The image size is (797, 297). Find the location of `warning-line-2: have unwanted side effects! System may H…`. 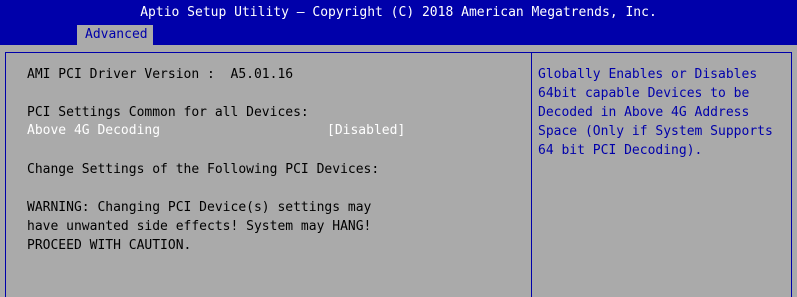

warning-line-2: have unwanted side effects! System may H… is located at coordinates (199, 226).